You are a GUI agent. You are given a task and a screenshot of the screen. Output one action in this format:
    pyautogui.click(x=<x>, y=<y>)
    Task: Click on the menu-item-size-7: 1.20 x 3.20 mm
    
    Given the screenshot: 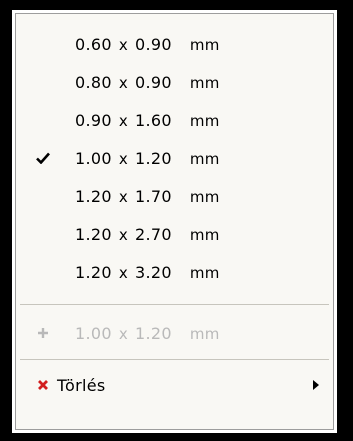 What is the action you would take?
    pyautogui.click(x=174, y=272)
    